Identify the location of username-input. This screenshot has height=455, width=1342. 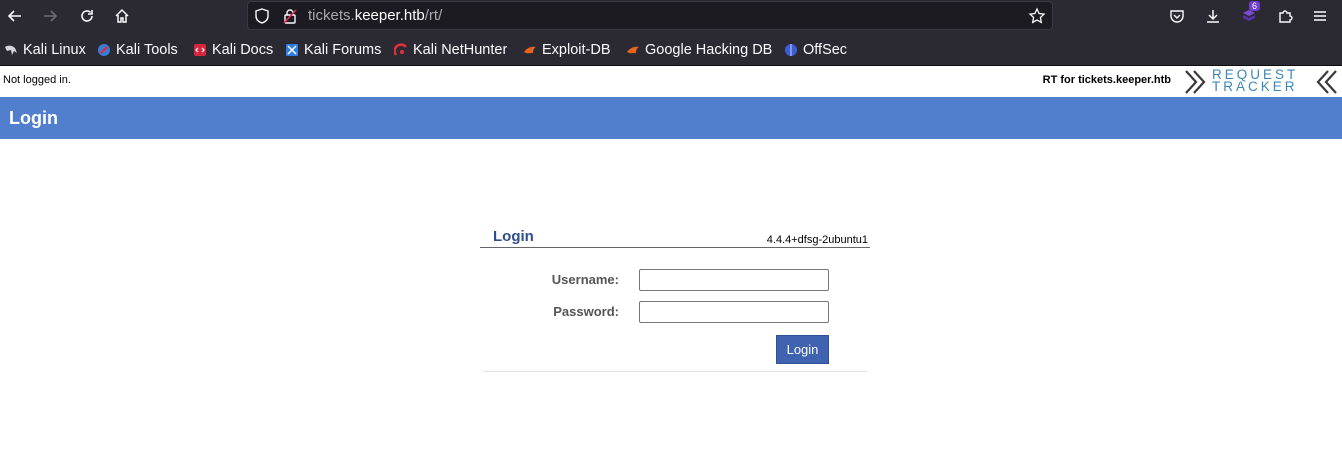
(734, 280).